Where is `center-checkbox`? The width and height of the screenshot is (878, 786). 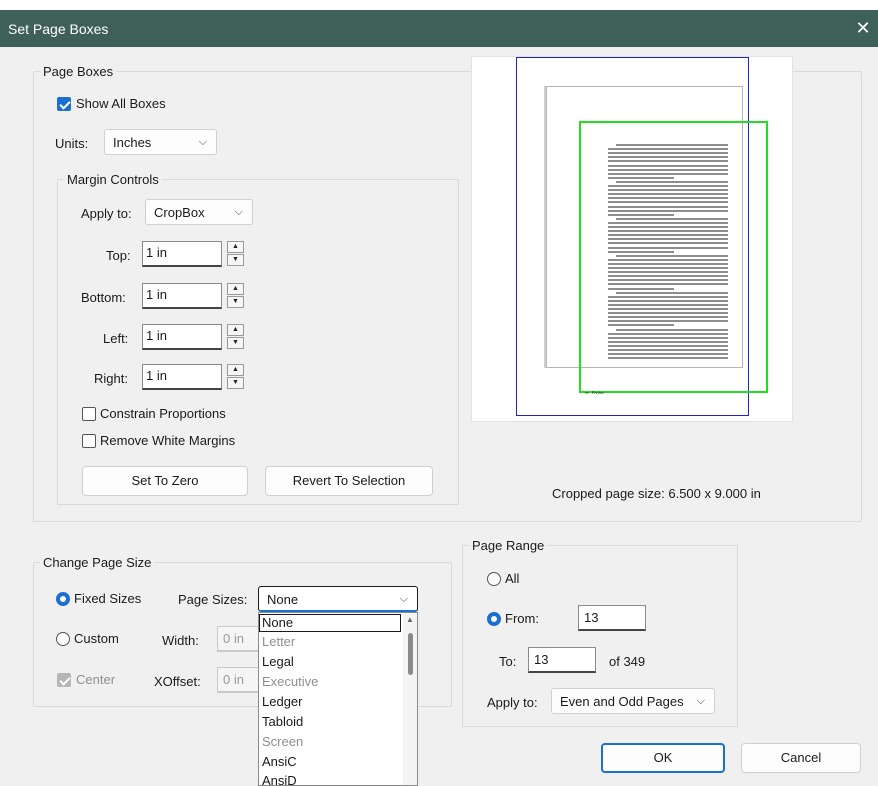 center-checkbox is located at coordinates (64, 680).